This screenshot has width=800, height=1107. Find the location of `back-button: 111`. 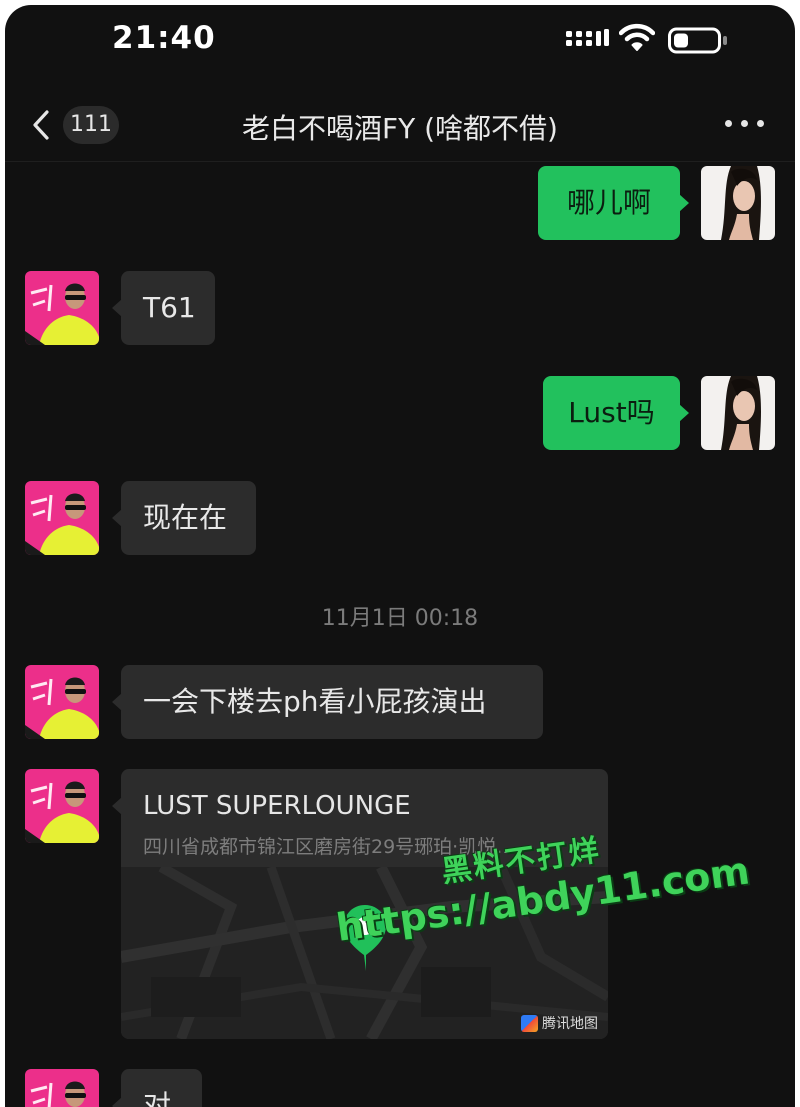

back-button: 111 is located at coordinates (77, 125).